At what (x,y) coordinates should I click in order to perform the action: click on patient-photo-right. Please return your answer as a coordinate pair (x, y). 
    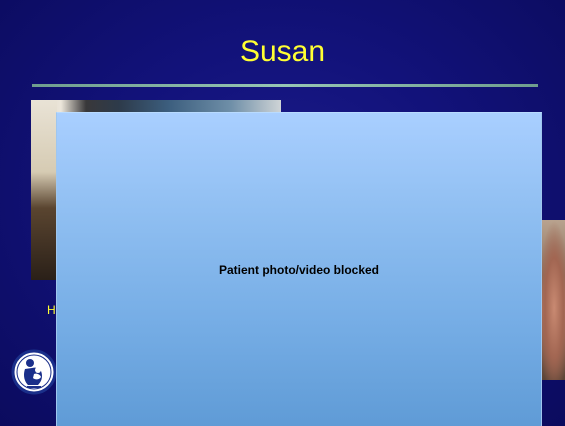
    Looking at the image, I should click on (551, 300).